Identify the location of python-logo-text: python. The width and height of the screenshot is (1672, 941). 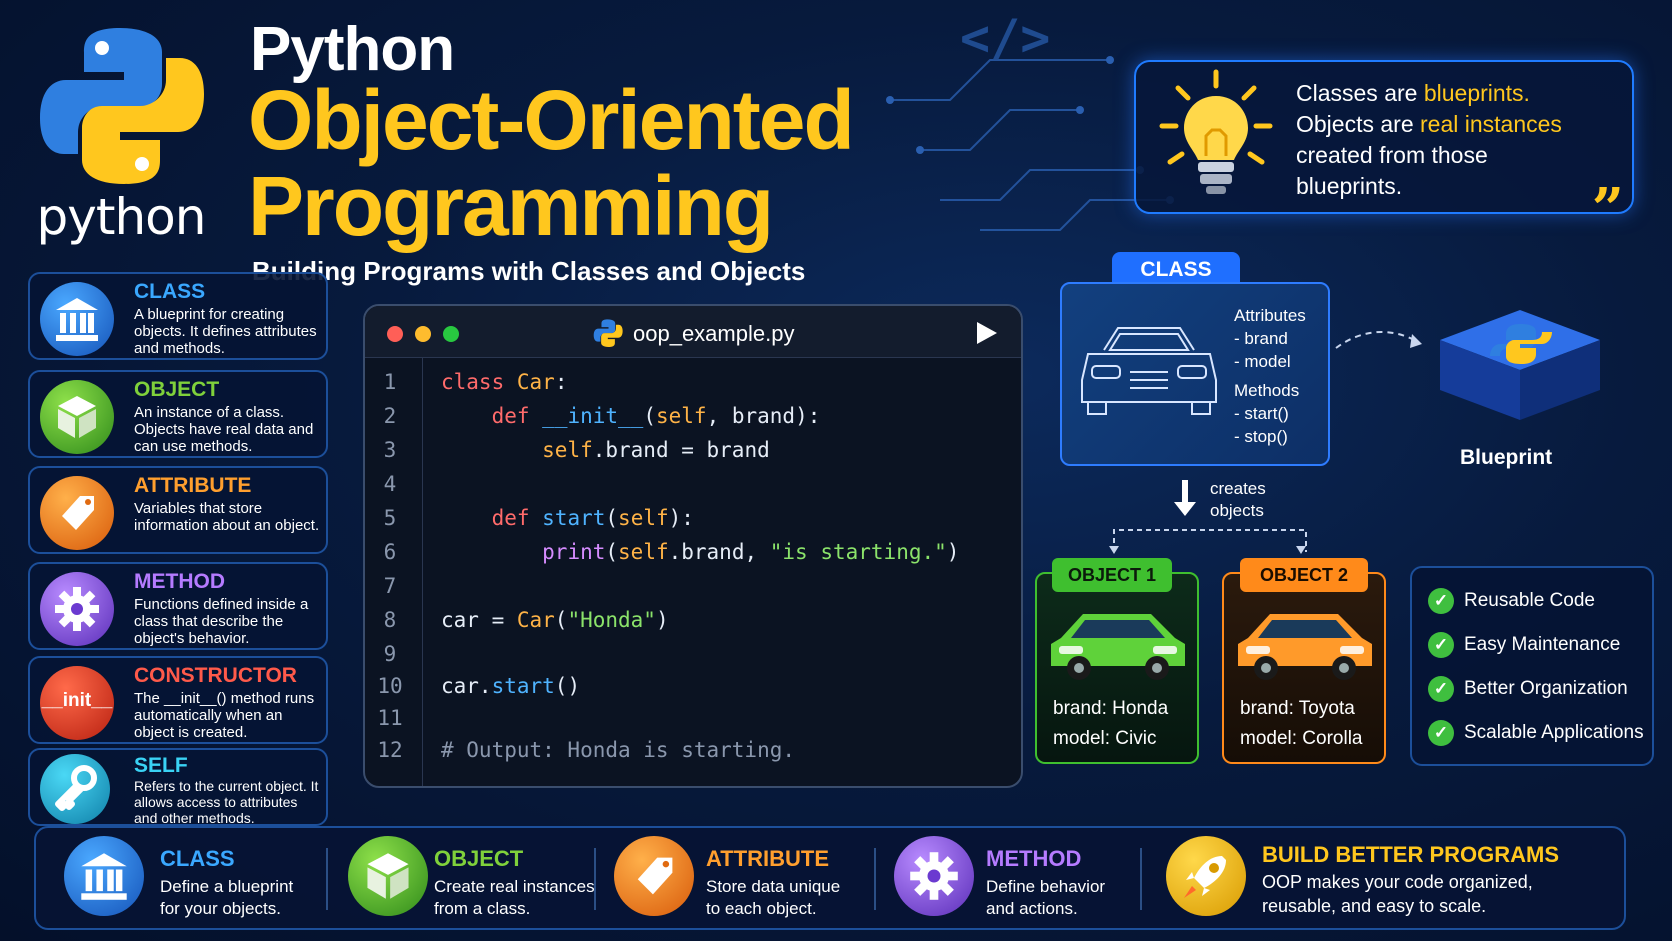
(121, 217).